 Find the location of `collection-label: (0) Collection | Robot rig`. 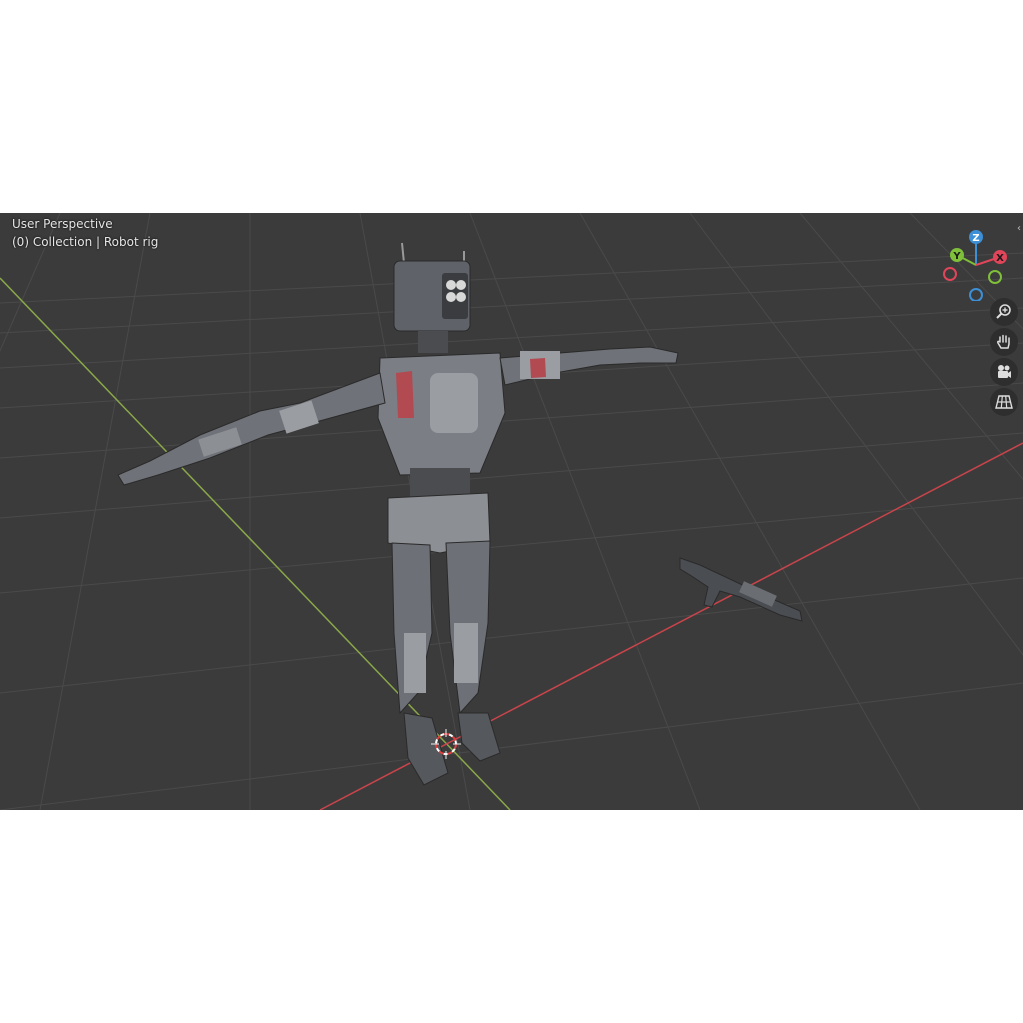

collection-label: (0) Collection | Robot rig is located at coordinates (85, 242).